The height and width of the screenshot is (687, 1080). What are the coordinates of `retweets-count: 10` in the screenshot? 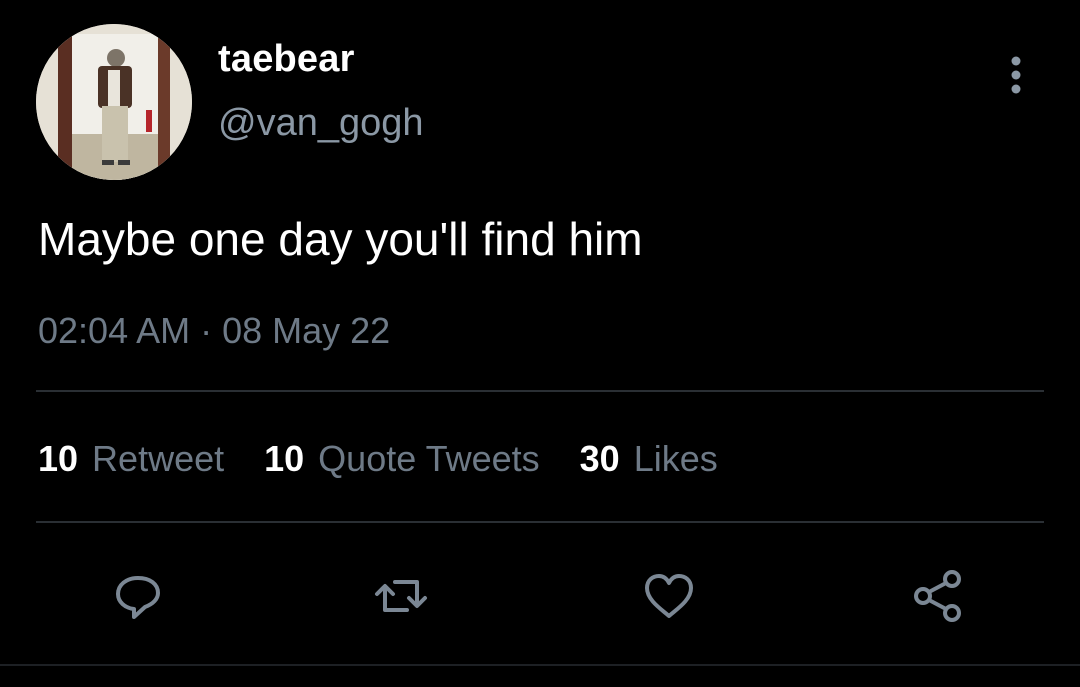 It's located at (58, 458).